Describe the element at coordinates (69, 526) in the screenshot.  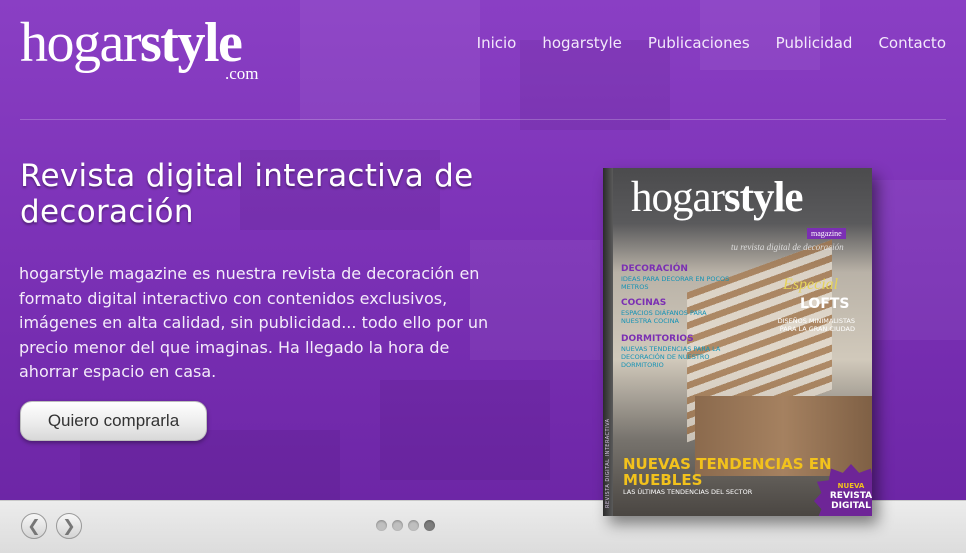
I see `arrow-right-icon: ❯` at that location.